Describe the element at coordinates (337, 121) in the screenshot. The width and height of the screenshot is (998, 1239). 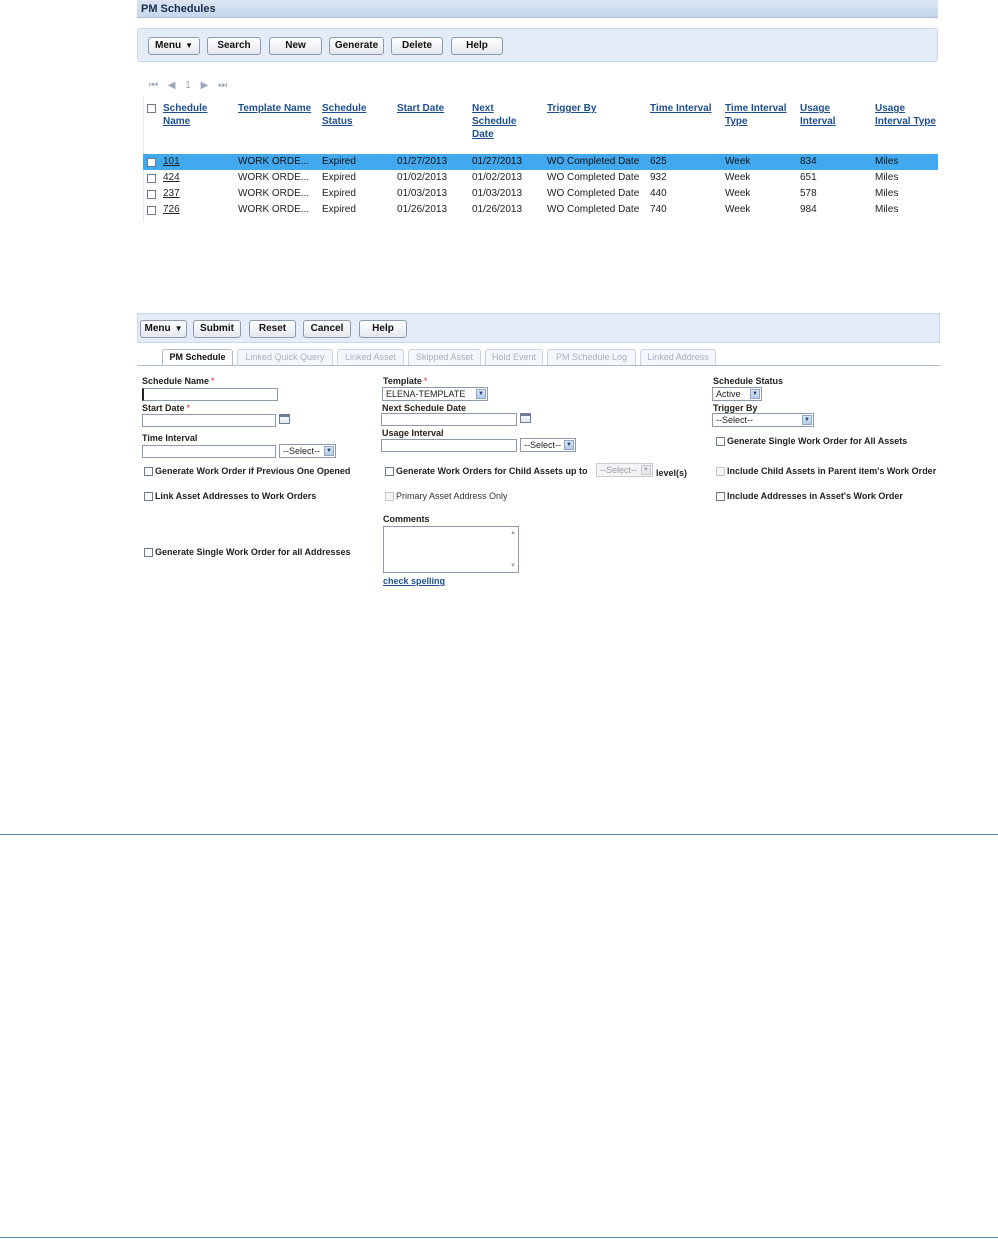
I see `col-label: Status` at that location.